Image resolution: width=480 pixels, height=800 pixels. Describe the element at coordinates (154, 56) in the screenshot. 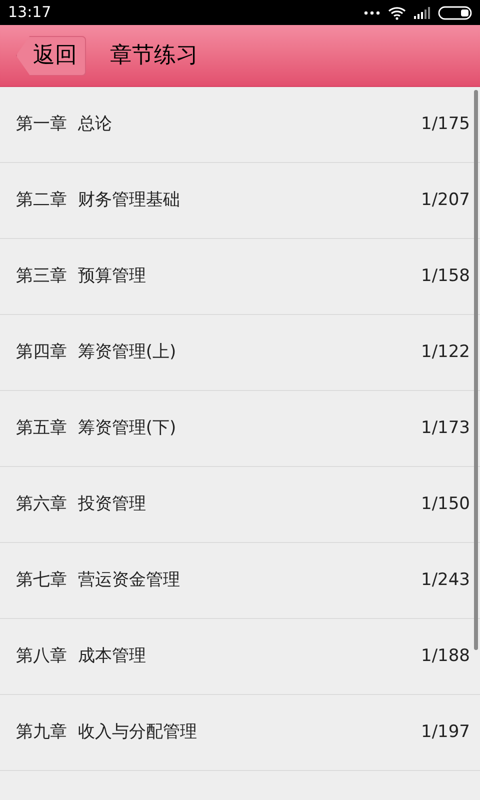

I see `page-title: 章节练习` at that location.